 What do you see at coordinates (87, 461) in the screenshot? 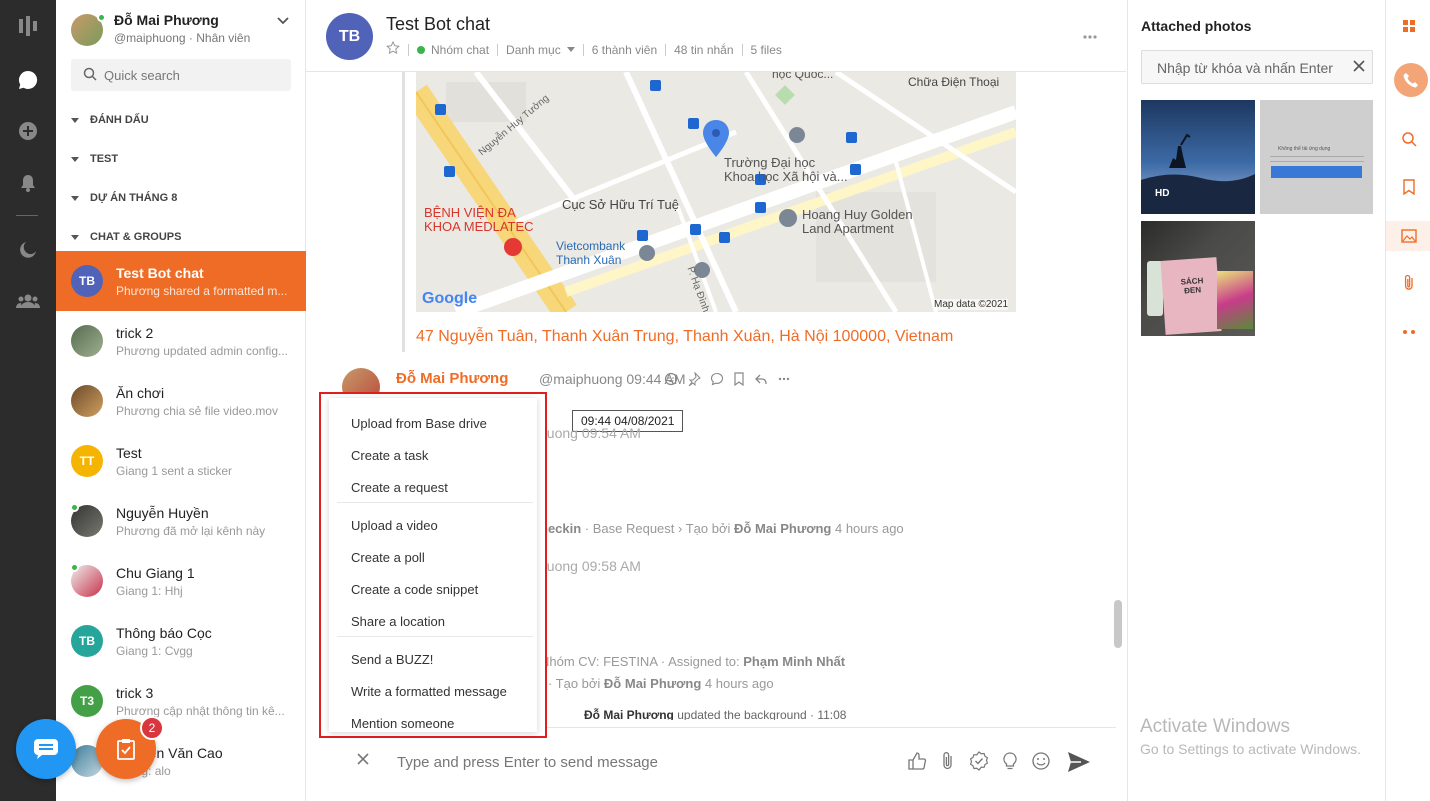
I see `avatar: TT` at bounding box center [87, 461].